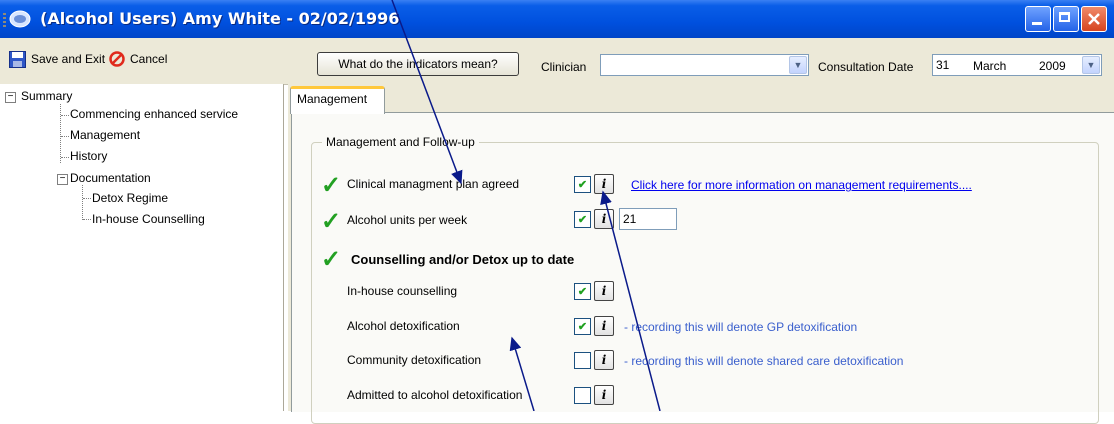 This screenshot has width=1114, height=424. What do you see at coordinates (148, 219) in the screenshot?
I see `tree-item-inhouse-counselling: In-house Counselling` at bounding box center [148, 219].